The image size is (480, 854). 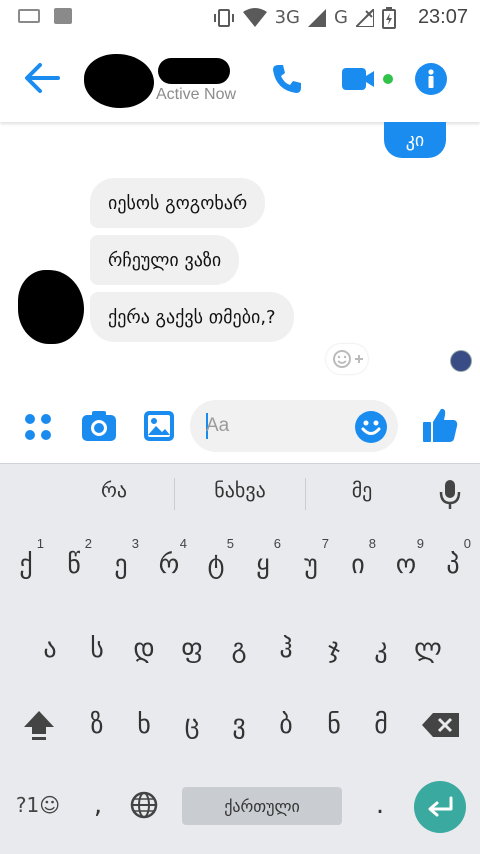 What do you see at coordinates (192, 317) in the screenshot?
I see `received-message: ქერა გაქვს თმები,?` at bounding box center [192, 317].